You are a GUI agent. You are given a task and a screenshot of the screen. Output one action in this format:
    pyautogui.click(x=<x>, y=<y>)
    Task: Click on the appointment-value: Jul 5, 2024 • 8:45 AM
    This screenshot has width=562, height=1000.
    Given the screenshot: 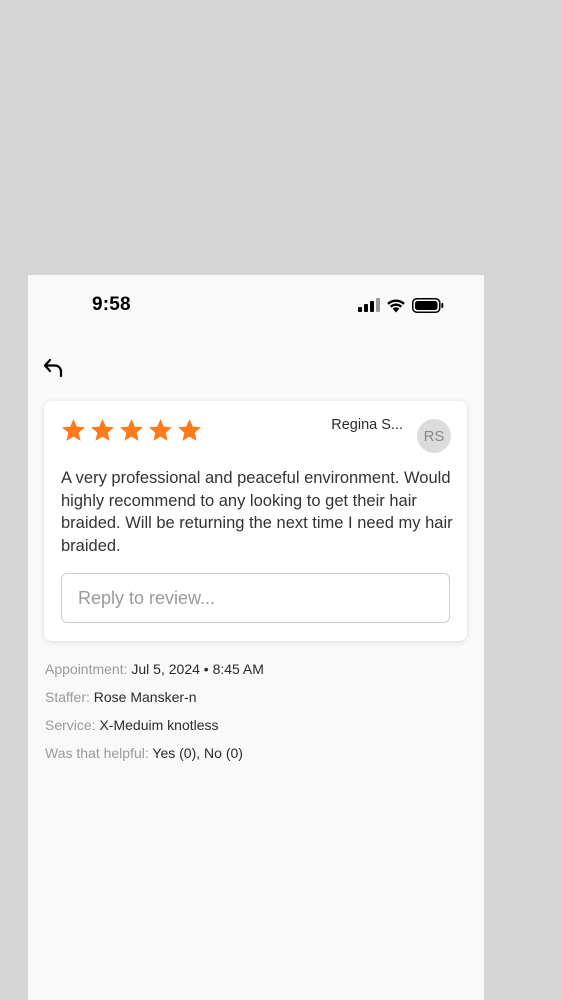 What is the action you would take?
    pyautogui.click(x=197, y=669)
    